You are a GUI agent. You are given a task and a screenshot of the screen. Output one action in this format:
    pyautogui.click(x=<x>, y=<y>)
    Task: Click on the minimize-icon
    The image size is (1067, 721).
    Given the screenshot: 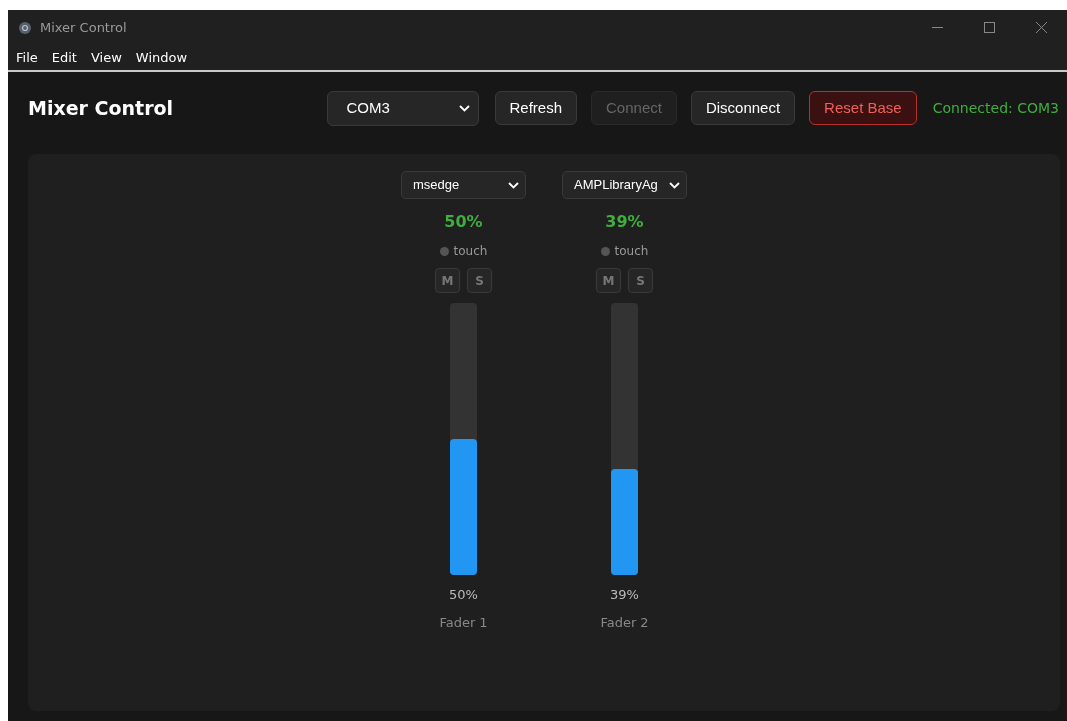 What is the action you would take?
    pyautogui.click(x=937, y=27)
    